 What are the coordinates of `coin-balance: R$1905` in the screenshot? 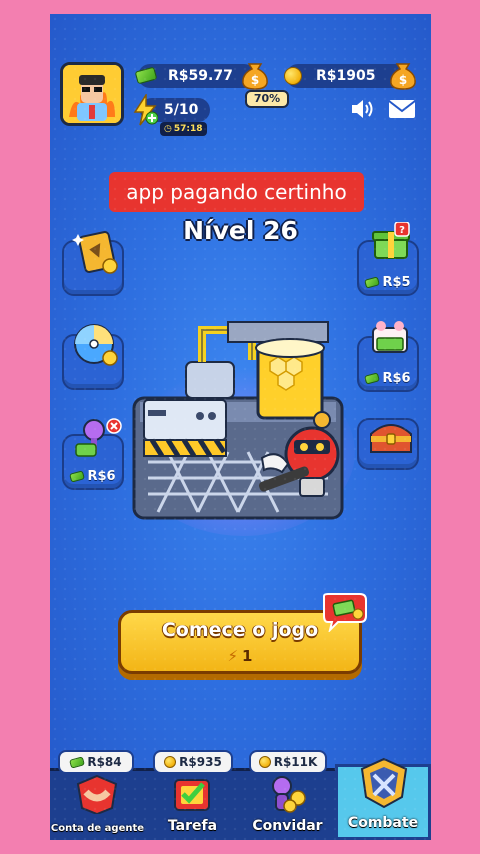 It's located at (346, 76).